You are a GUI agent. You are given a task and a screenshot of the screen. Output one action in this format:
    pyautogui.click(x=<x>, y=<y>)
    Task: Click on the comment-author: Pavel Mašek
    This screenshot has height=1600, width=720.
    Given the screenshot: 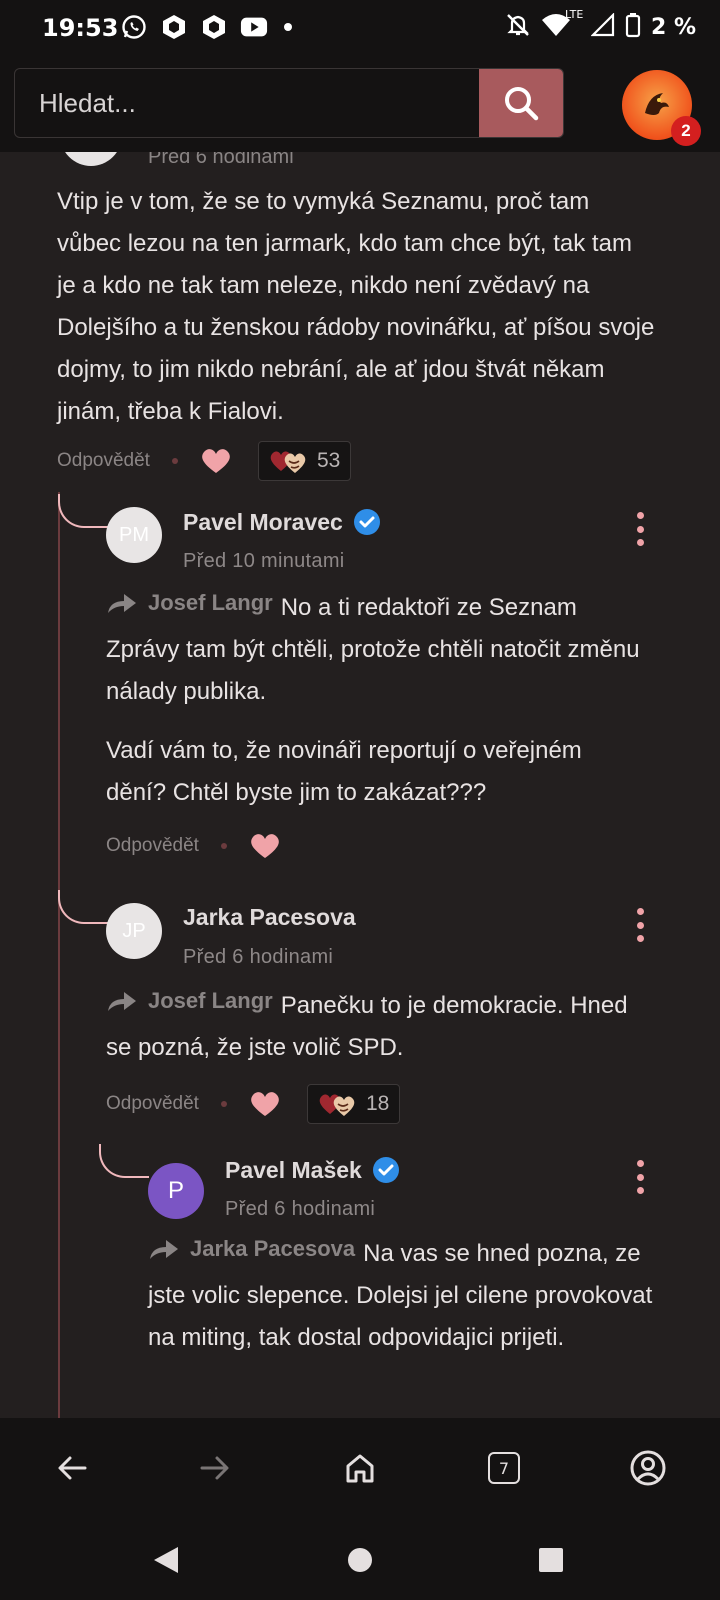 What is the action you would take?
    pyautogui.click(x=312, y=1170)
    